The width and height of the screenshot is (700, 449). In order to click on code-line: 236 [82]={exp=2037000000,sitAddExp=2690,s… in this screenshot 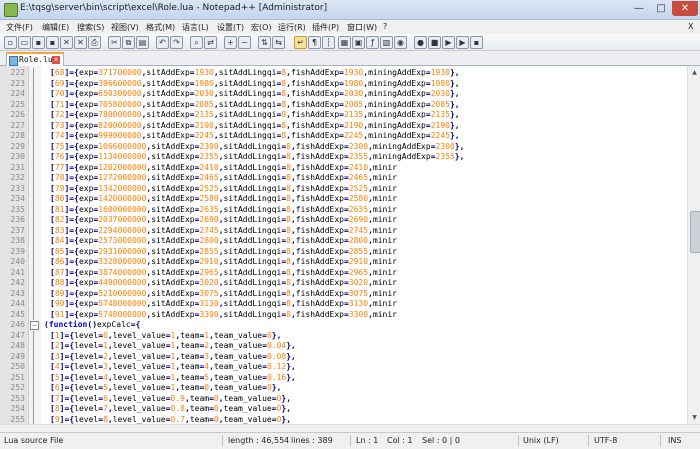, I will do `click(343, 220)`.